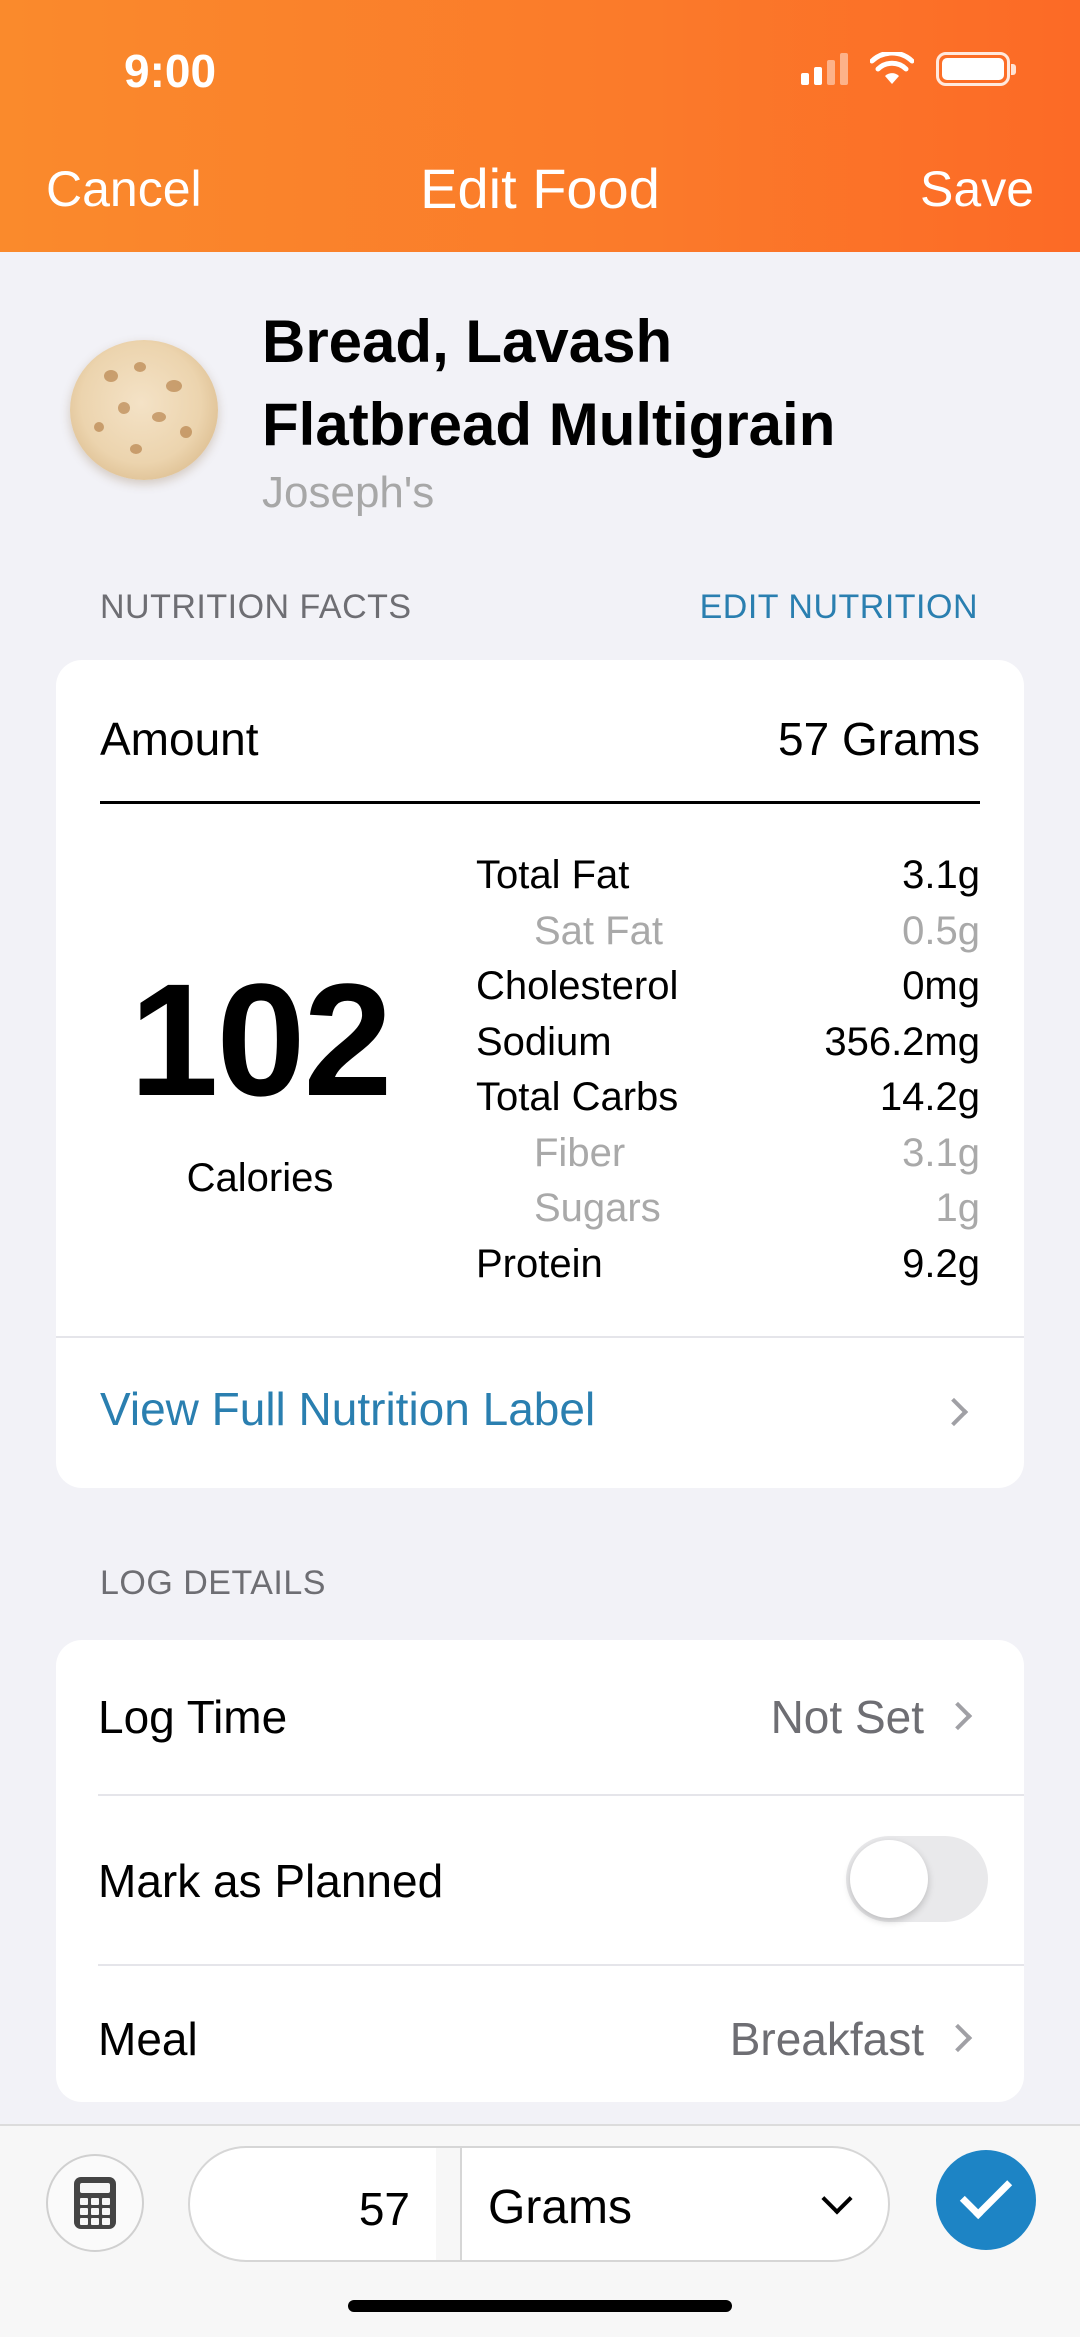 Image resolution: width=1080 pixels, height=2337 pixels. I want to click on nutrition-facts-heading: NUTRITION FACTS, so click(256, 607).